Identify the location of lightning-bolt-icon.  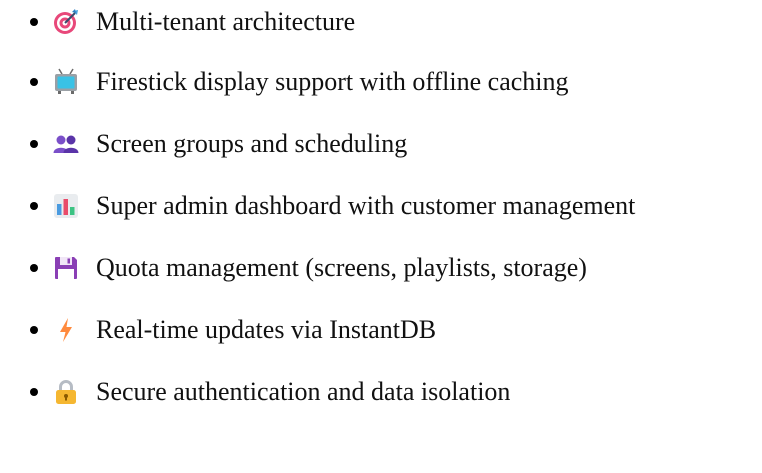
(66, 330).